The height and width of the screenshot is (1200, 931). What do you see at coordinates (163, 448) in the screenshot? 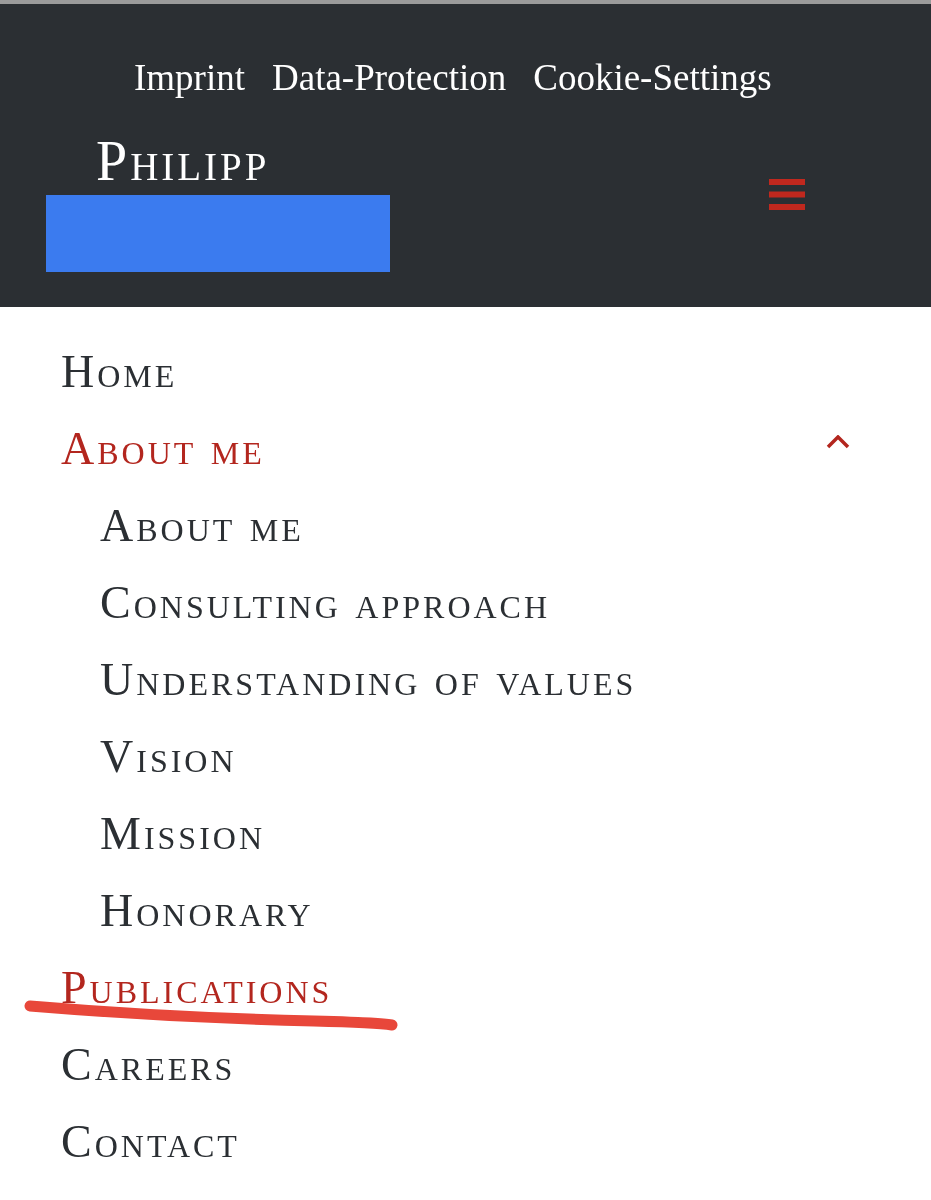
I see `menu-item: About me` at bounding box center [163, 448].